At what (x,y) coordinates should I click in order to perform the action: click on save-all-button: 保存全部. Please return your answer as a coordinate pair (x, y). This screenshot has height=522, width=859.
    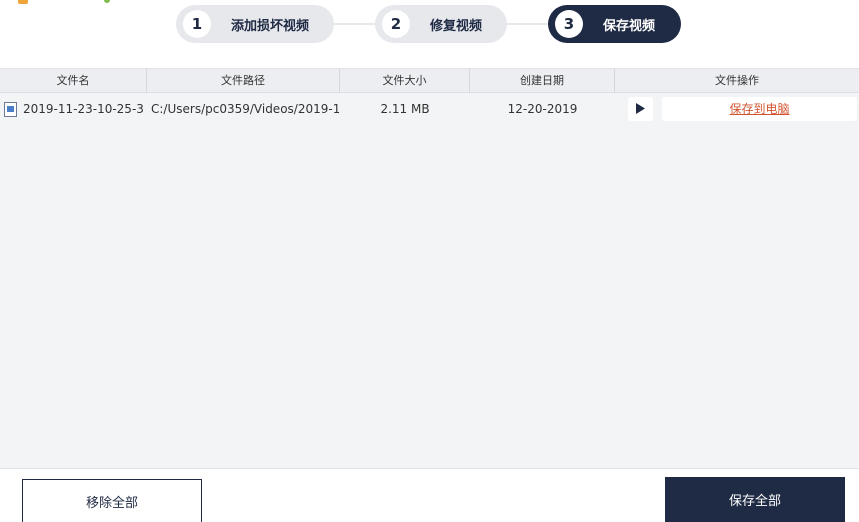
    Looking at the image, I should click on (755, 499).